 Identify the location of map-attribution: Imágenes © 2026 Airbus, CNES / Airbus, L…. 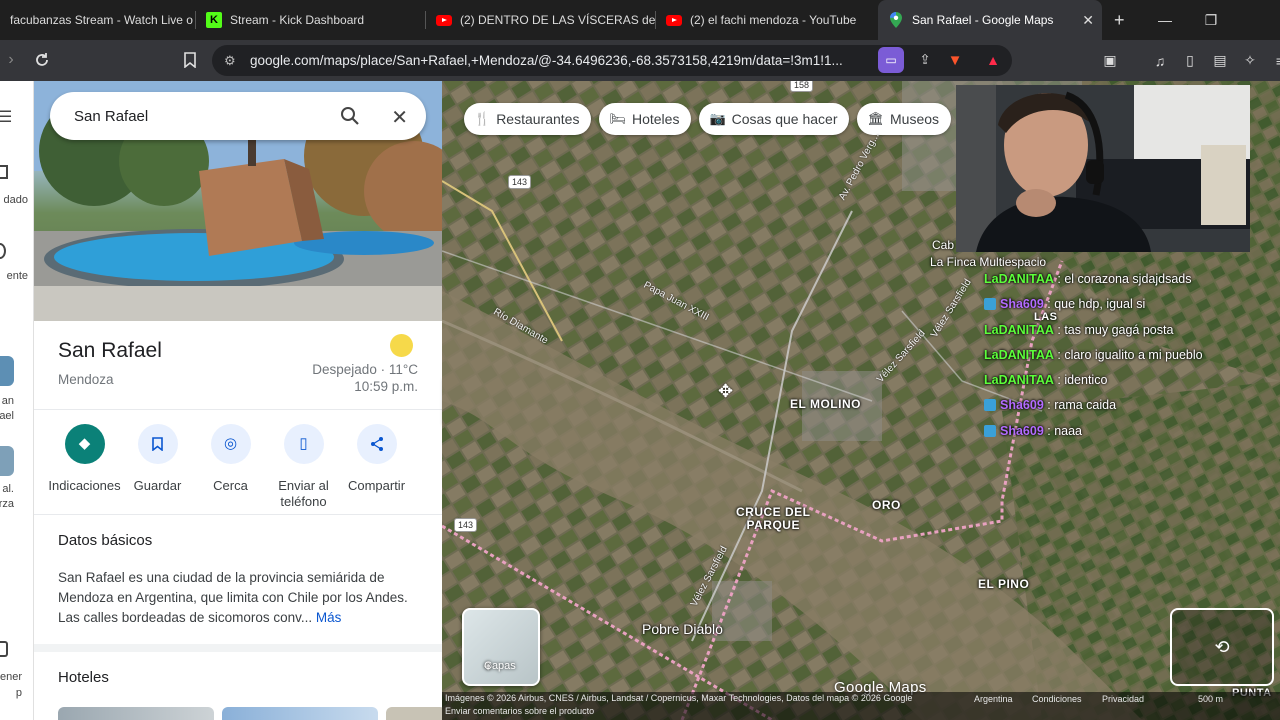
(861, 706).